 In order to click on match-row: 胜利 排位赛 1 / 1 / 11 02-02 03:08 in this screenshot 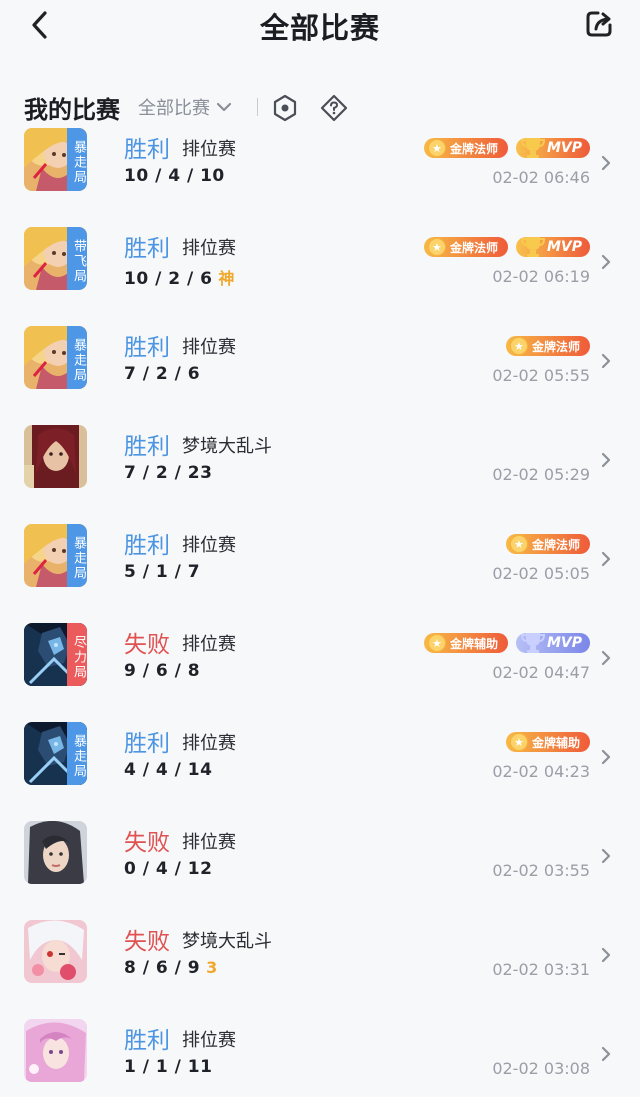, I will do `click(320, 1058)`.